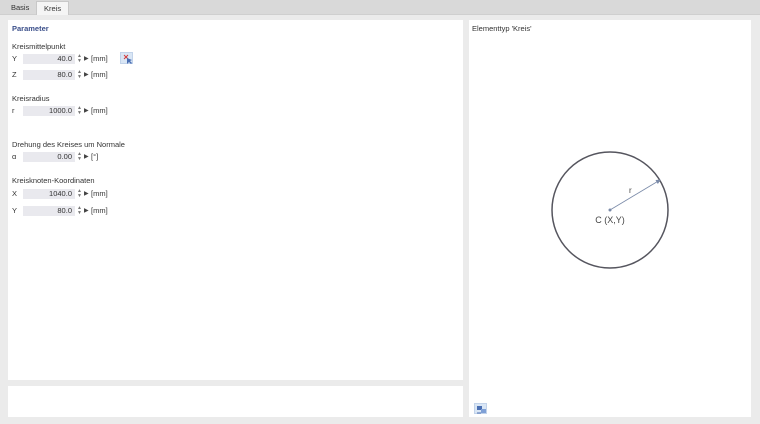 The height and width of the screenshot is (424, 760). I want to click on tab-kreis: Kreis, so click(53, 8).